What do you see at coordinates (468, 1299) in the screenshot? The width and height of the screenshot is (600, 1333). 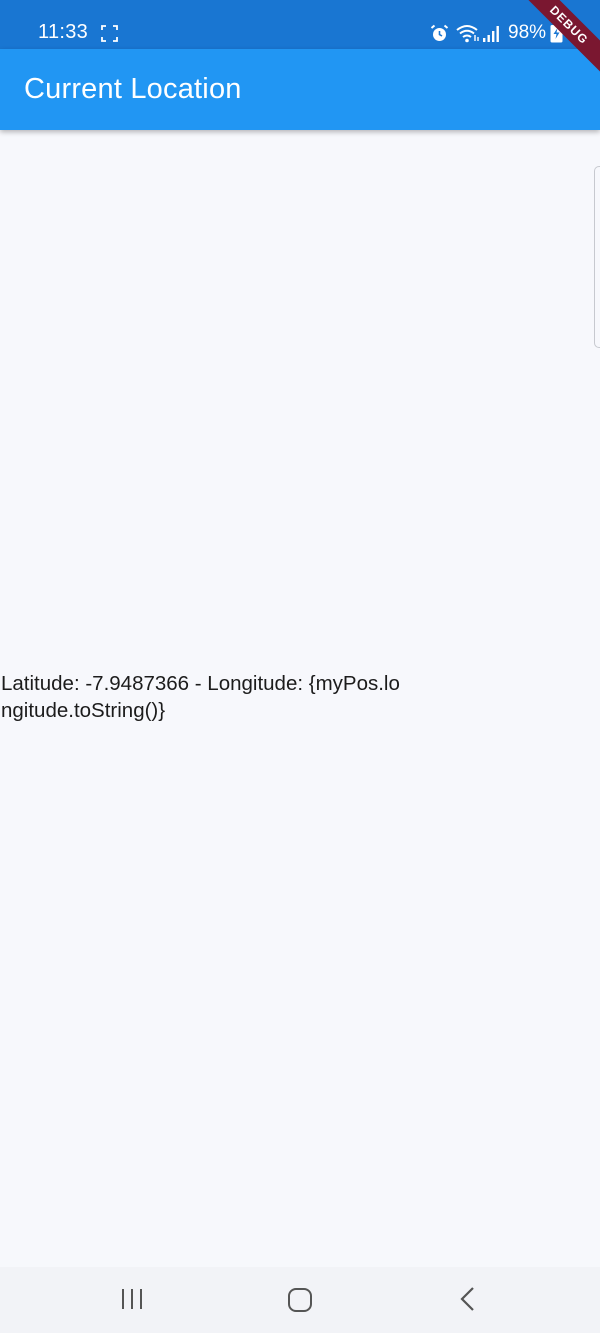 I see `back-icon` at bounding box center [468, 1299].